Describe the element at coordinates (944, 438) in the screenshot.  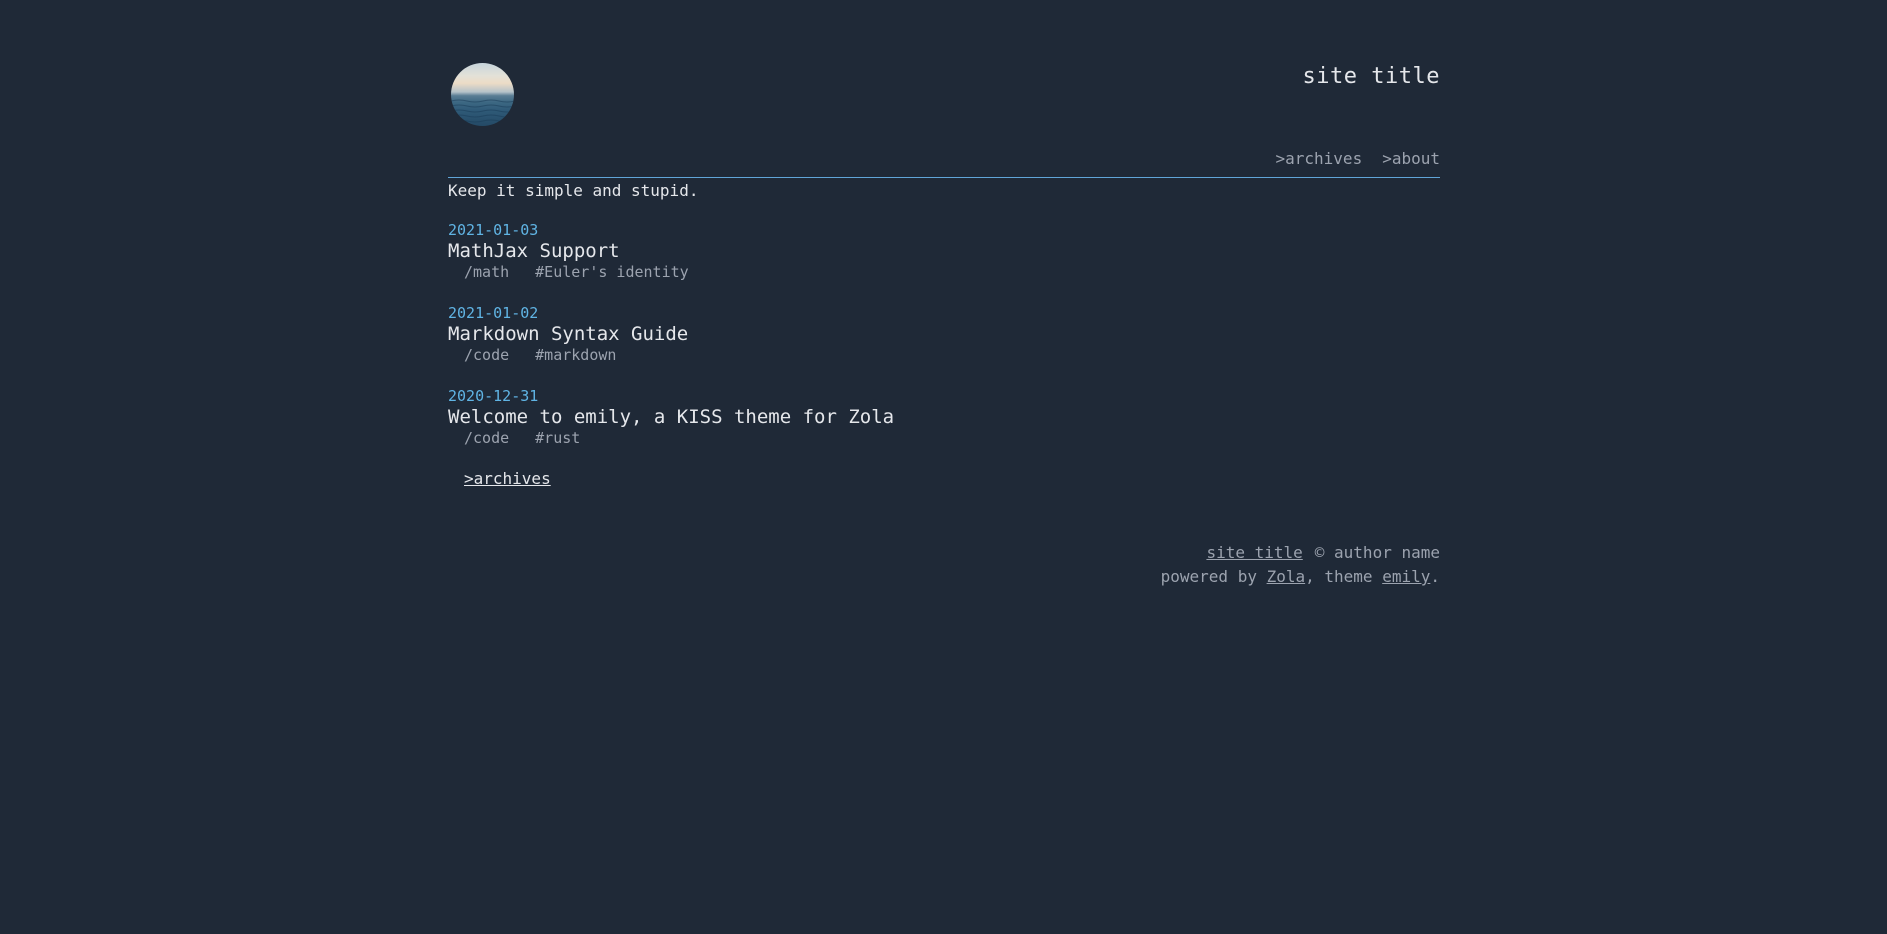
I see `post-meta: /code #rust` at that location.